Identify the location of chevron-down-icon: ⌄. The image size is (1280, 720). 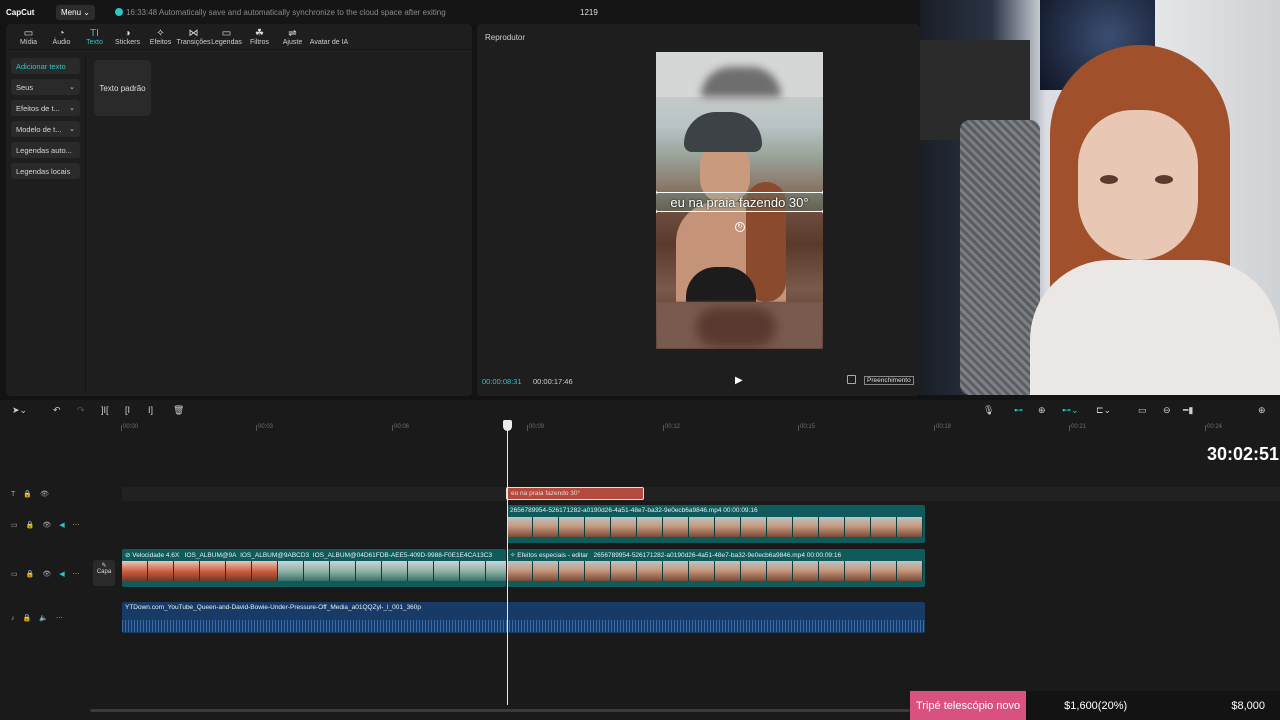
(72, 129).